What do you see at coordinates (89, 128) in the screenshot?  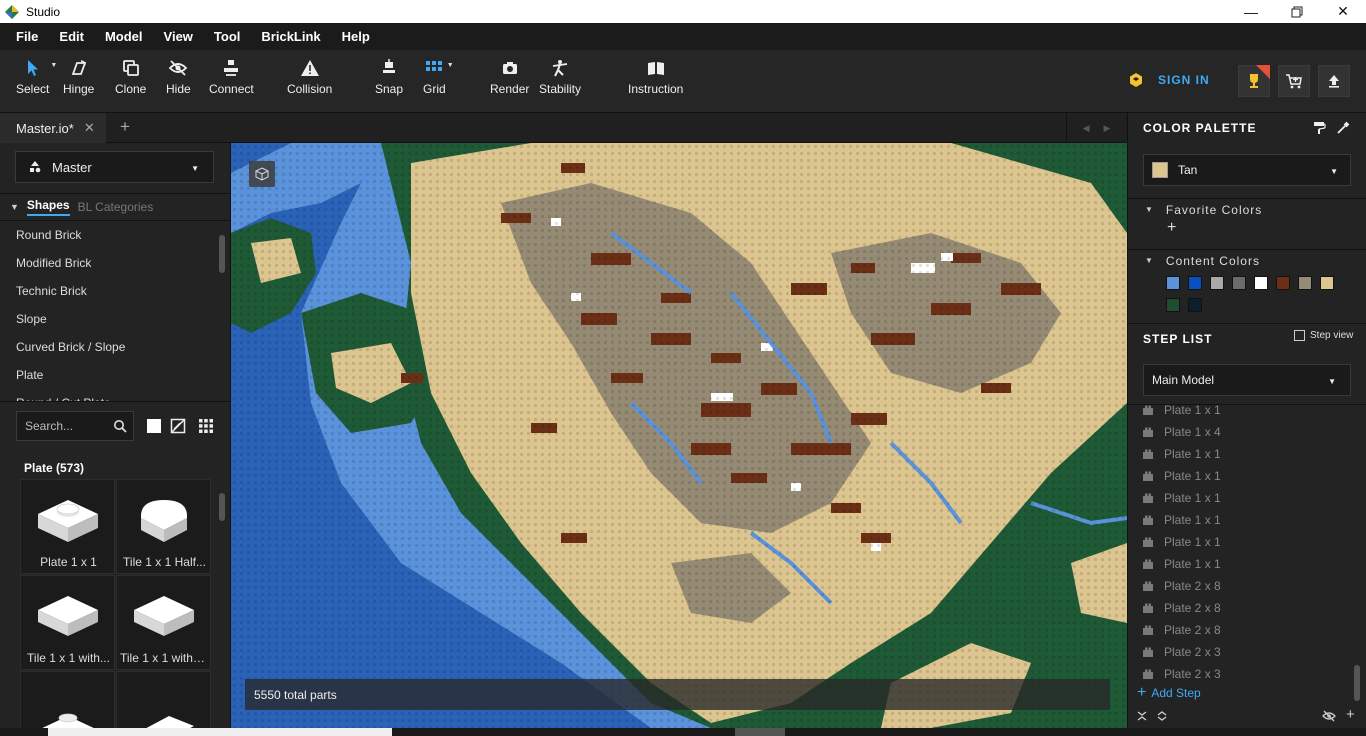 I see `close-tab-icon: ✕` at bounding box center [89, 128].